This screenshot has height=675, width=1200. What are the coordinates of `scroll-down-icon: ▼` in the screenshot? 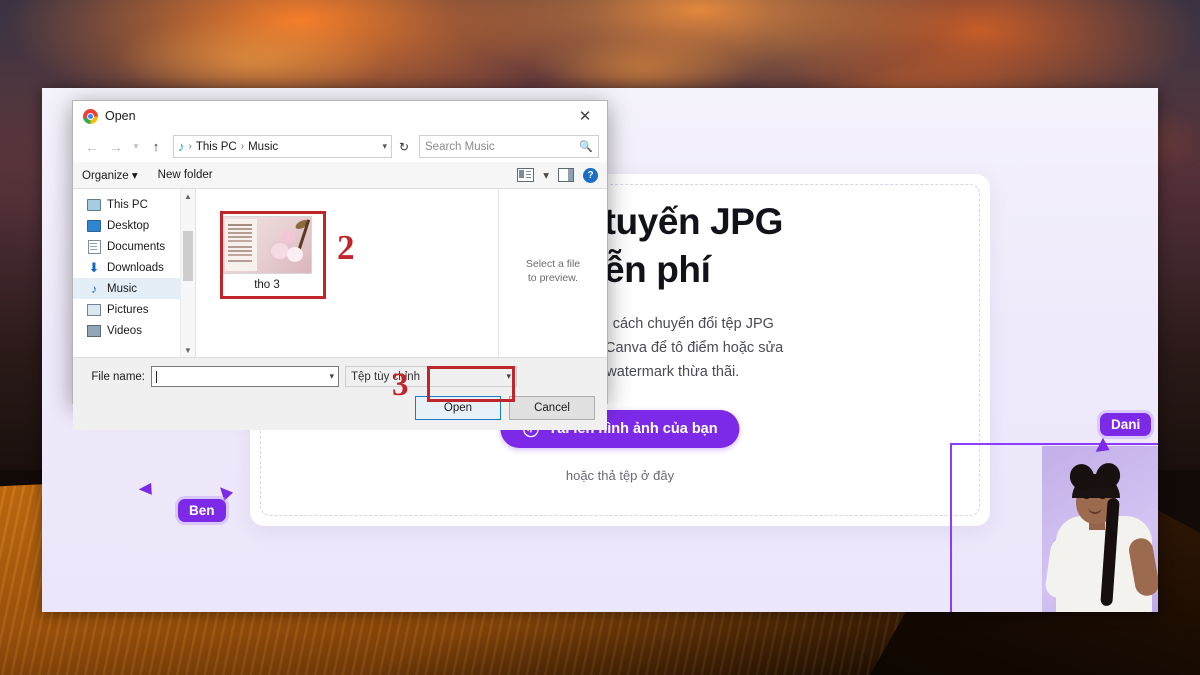 It's located at (188, 350).